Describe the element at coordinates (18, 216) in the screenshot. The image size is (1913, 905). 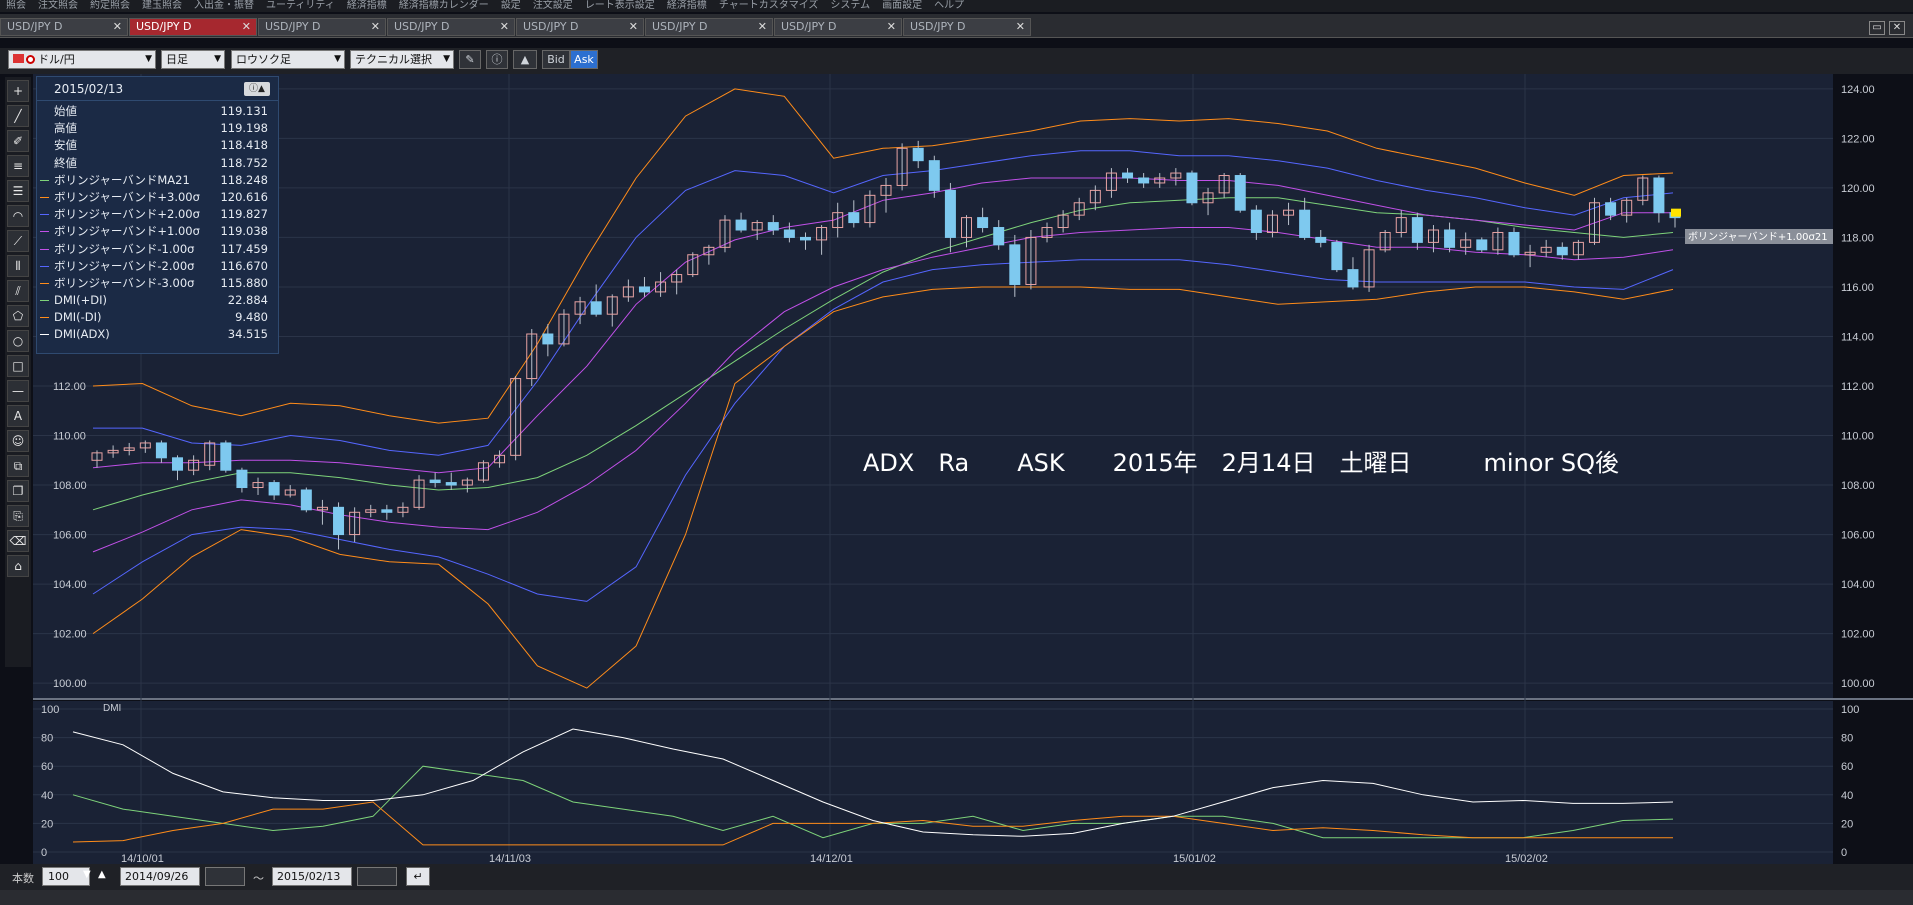
I see `arc-icon: ◠` at that location.